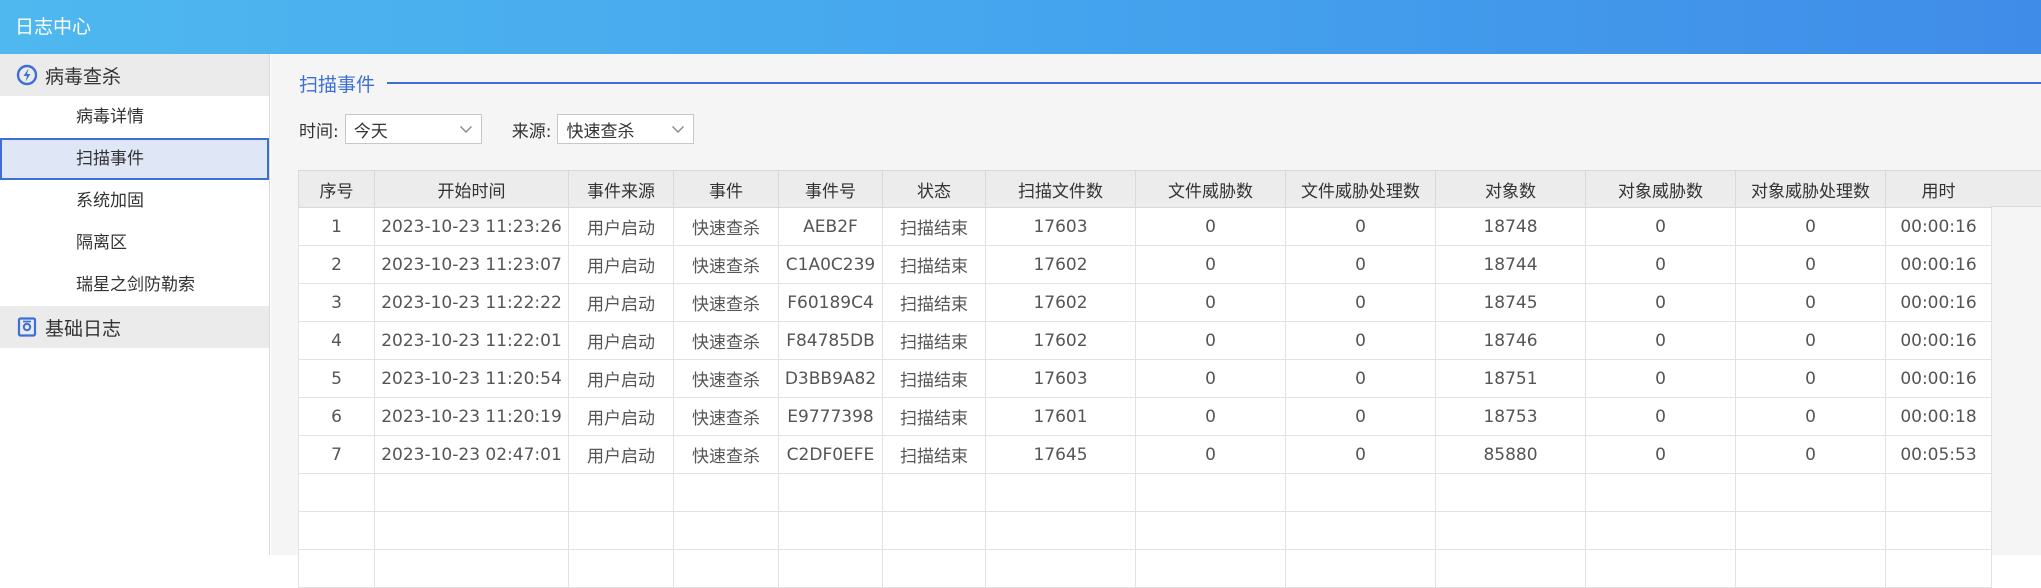  What do you see at coordinates (1510, 454) in the screenshot?
I see `table-cell: 85880` at bounding box center [1510, 454].